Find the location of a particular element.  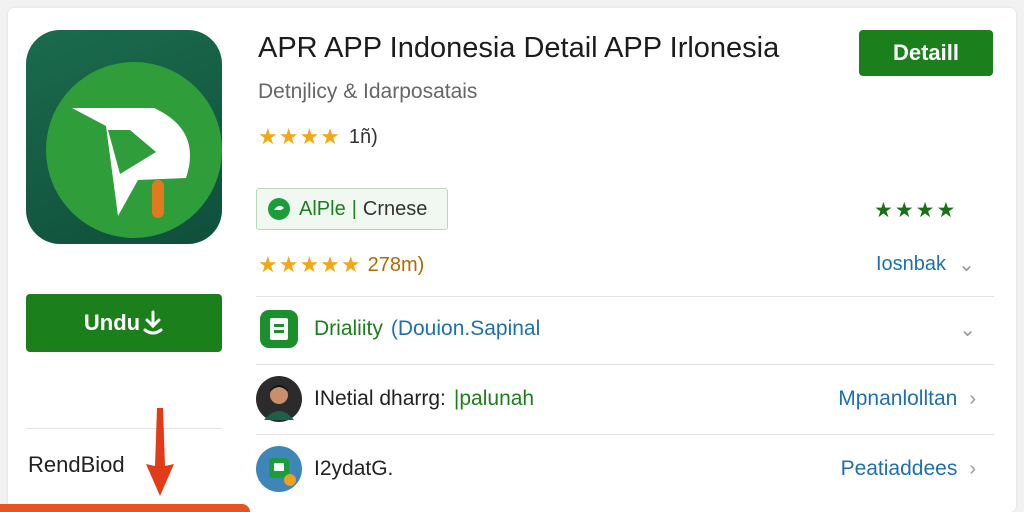

detail-button: Detaill is located at coordinates (926, 53).